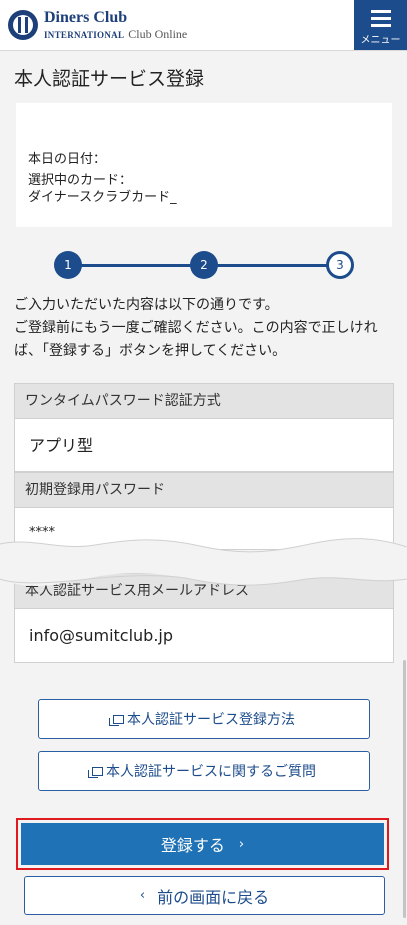  Describe the element at coordinates (211, 772) in the screenshot. I see `faq-label: 本人認証サービスに関するご質問` at that location.